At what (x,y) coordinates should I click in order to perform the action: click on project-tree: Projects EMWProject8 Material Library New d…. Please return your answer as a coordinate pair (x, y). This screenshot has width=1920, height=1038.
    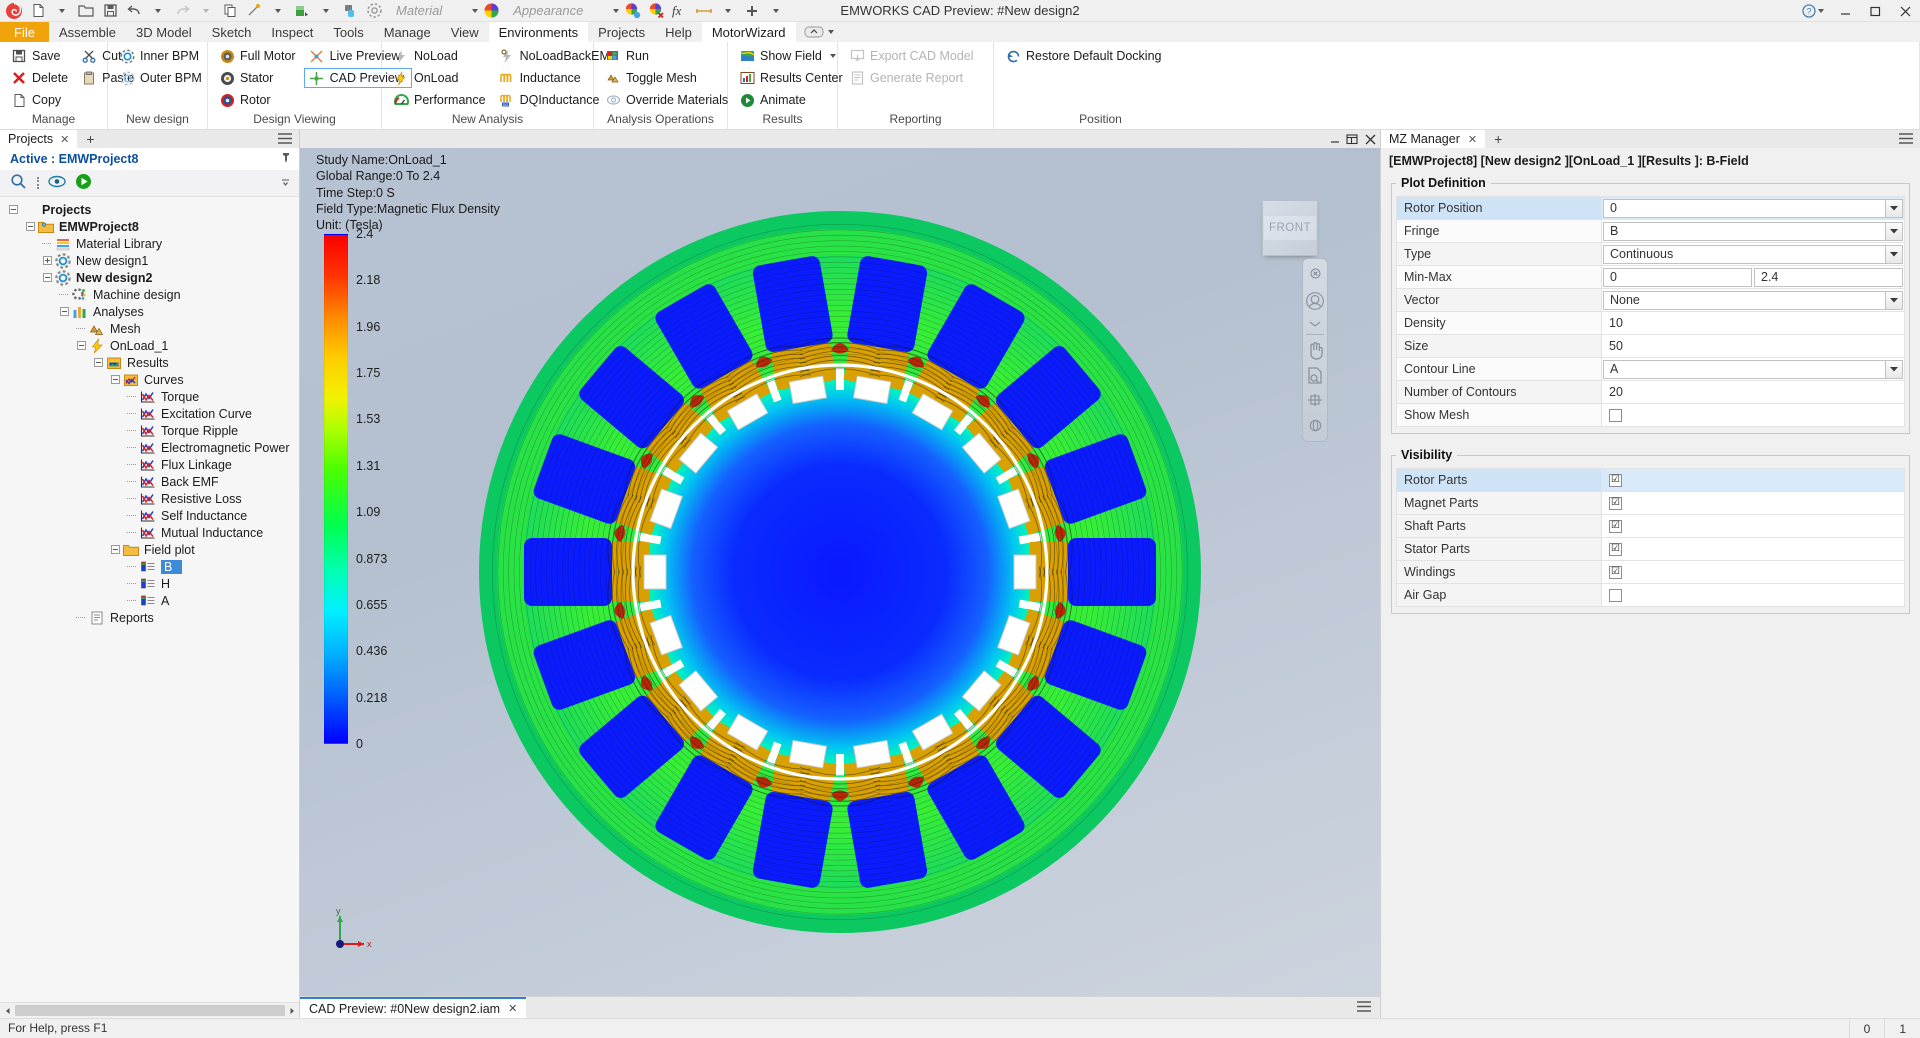
    Looking at the image, I should click on (149, 599).